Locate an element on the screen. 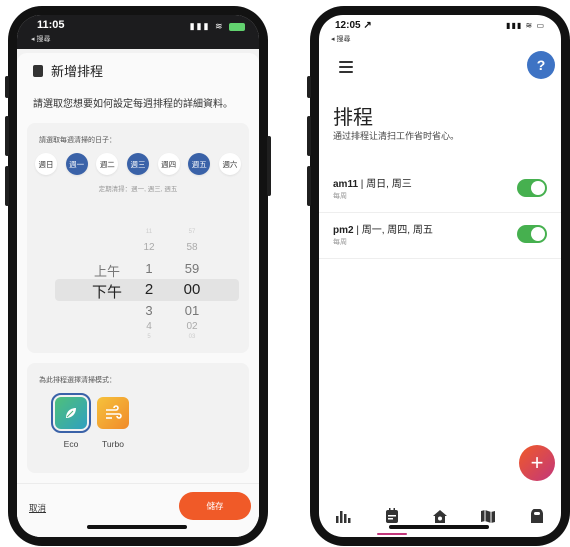 The height and width of the screenshot is (547, 570). status-time: 12:05 ↗ is located at coordinates (353, 25).